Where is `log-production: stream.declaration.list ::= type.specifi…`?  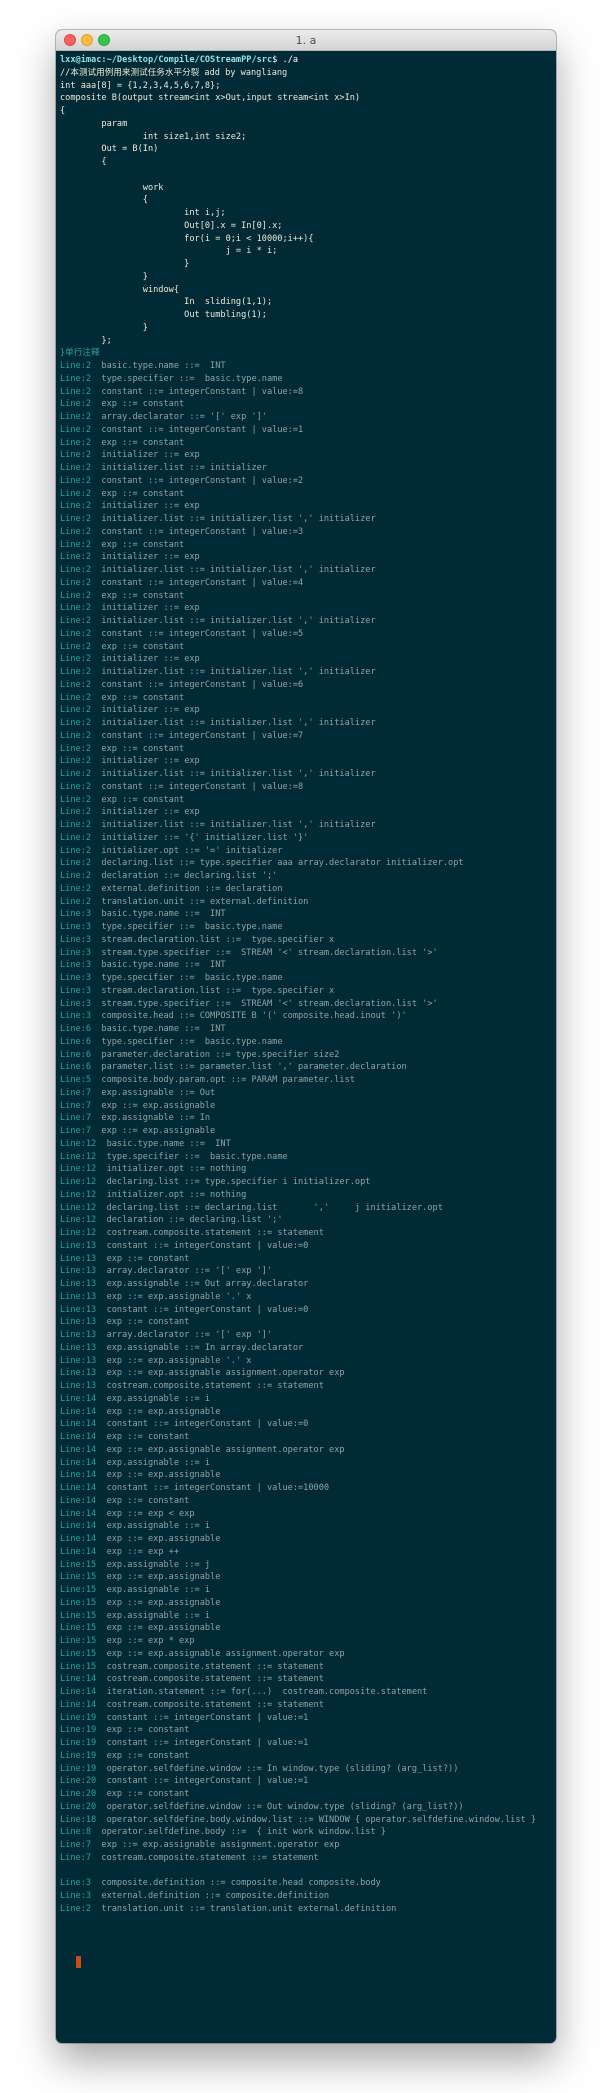 log-production: stream.declaration.list ::= type.specifi… is located at coordinates (218, 939).